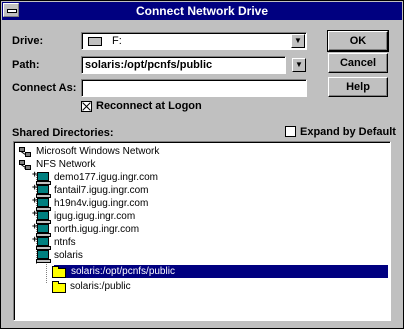  I want to click on drive-dropdown-button: ▼, so click(298, 41).